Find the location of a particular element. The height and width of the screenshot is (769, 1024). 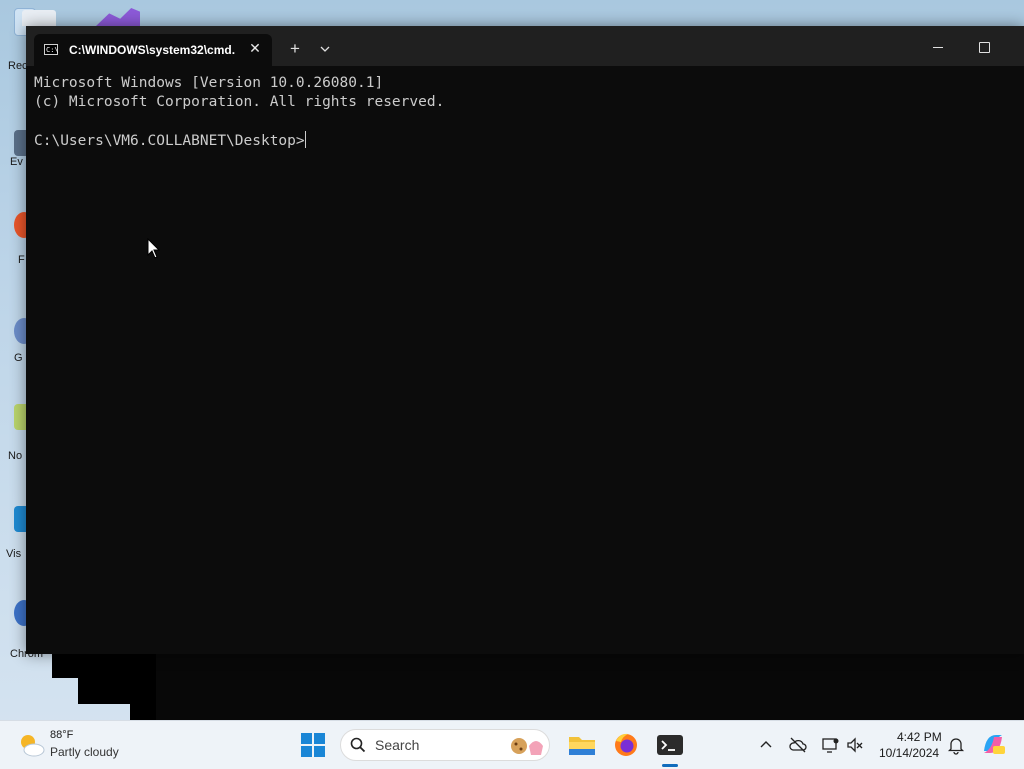

desktop-icon-label: No is located at coordinates (15, 456).